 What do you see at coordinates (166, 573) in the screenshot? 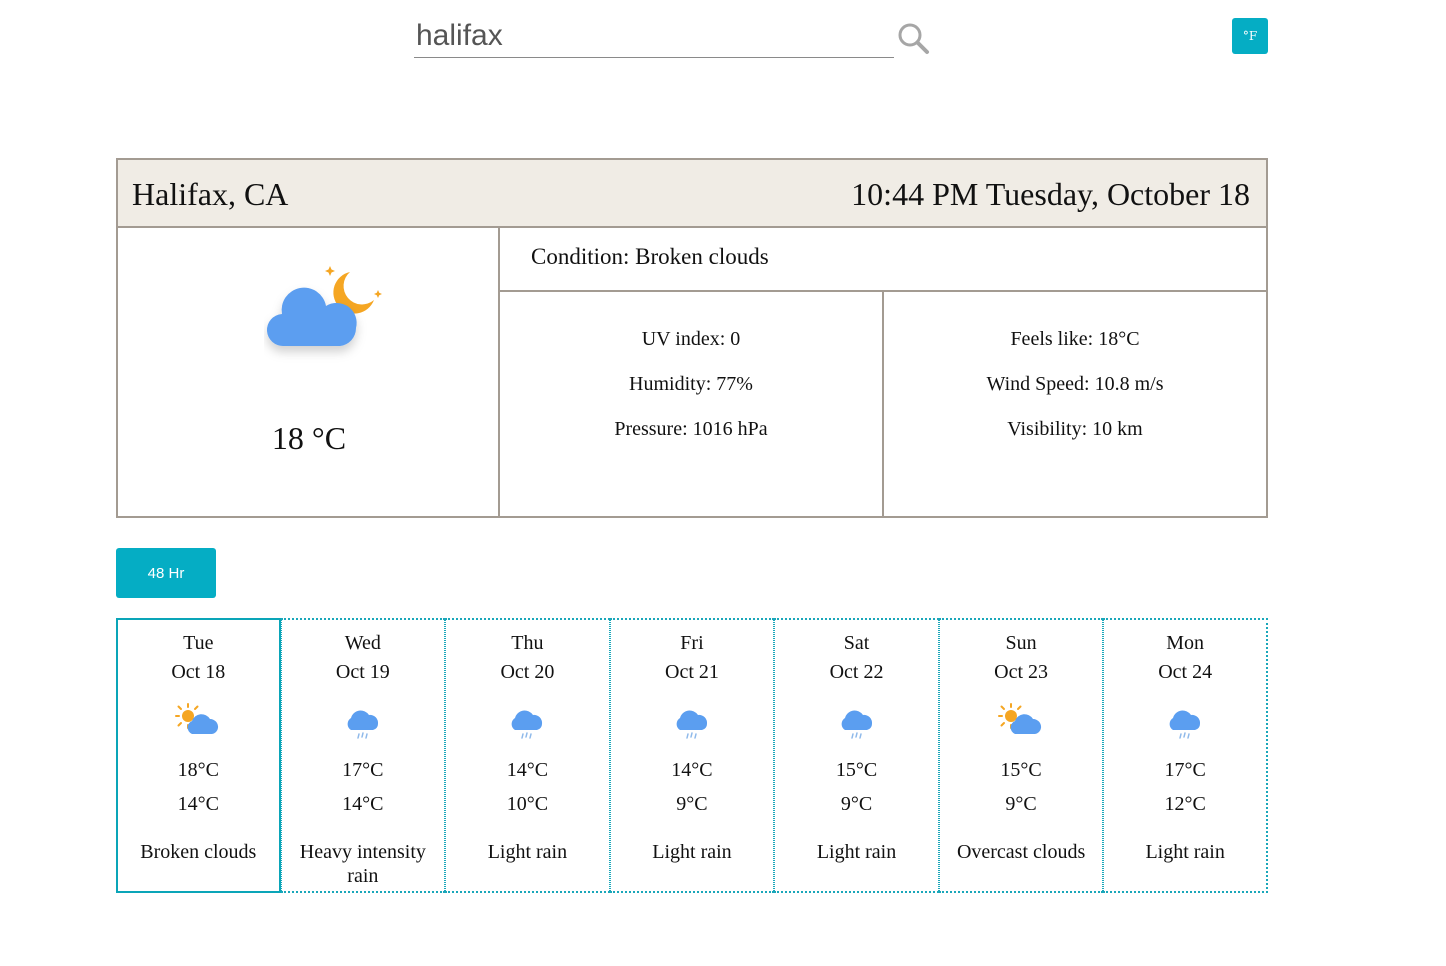
I see `hourly-forecast-button: 48 Hr` at bounding box center [166, 573].